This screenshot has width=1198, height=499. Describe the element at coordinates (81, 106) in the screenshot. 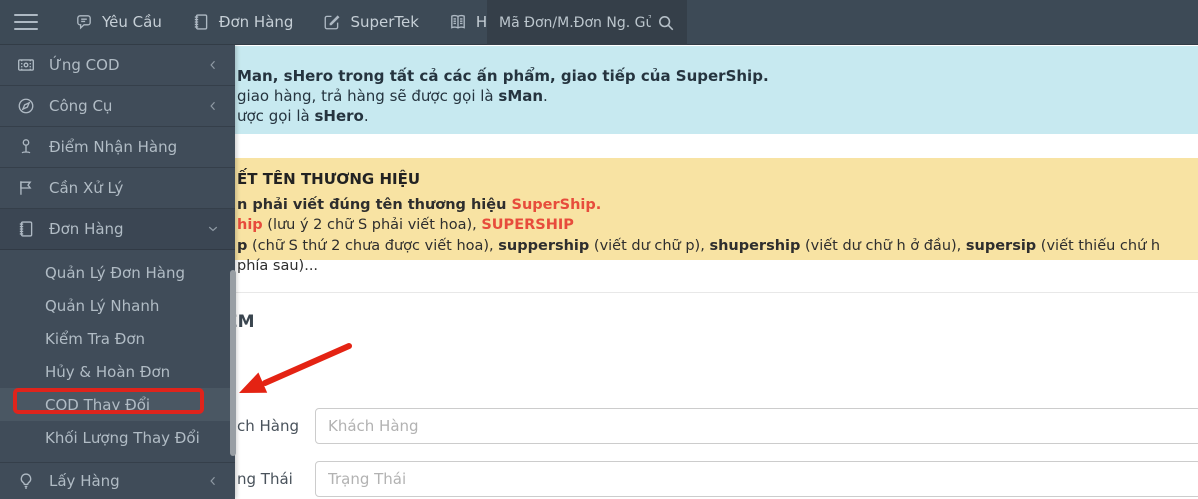

I see `sidebar-item-label: Công Cụ` at that location.